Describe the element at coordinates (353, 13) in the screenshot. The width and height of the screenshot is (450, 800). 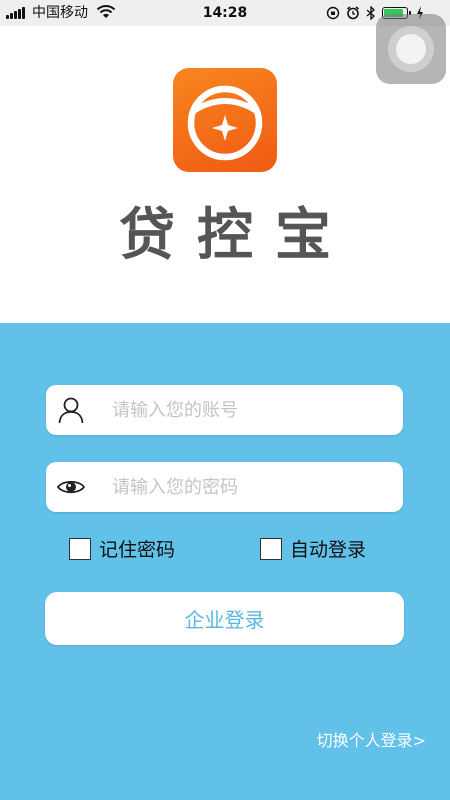
I see `alarm-icon` at that location.